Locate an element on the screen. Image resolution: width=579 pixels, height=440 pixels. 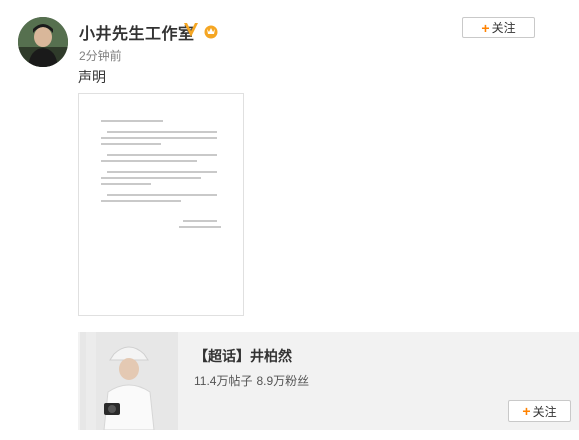
post-time: 2分钟前 is located at coordinates (100, 55).